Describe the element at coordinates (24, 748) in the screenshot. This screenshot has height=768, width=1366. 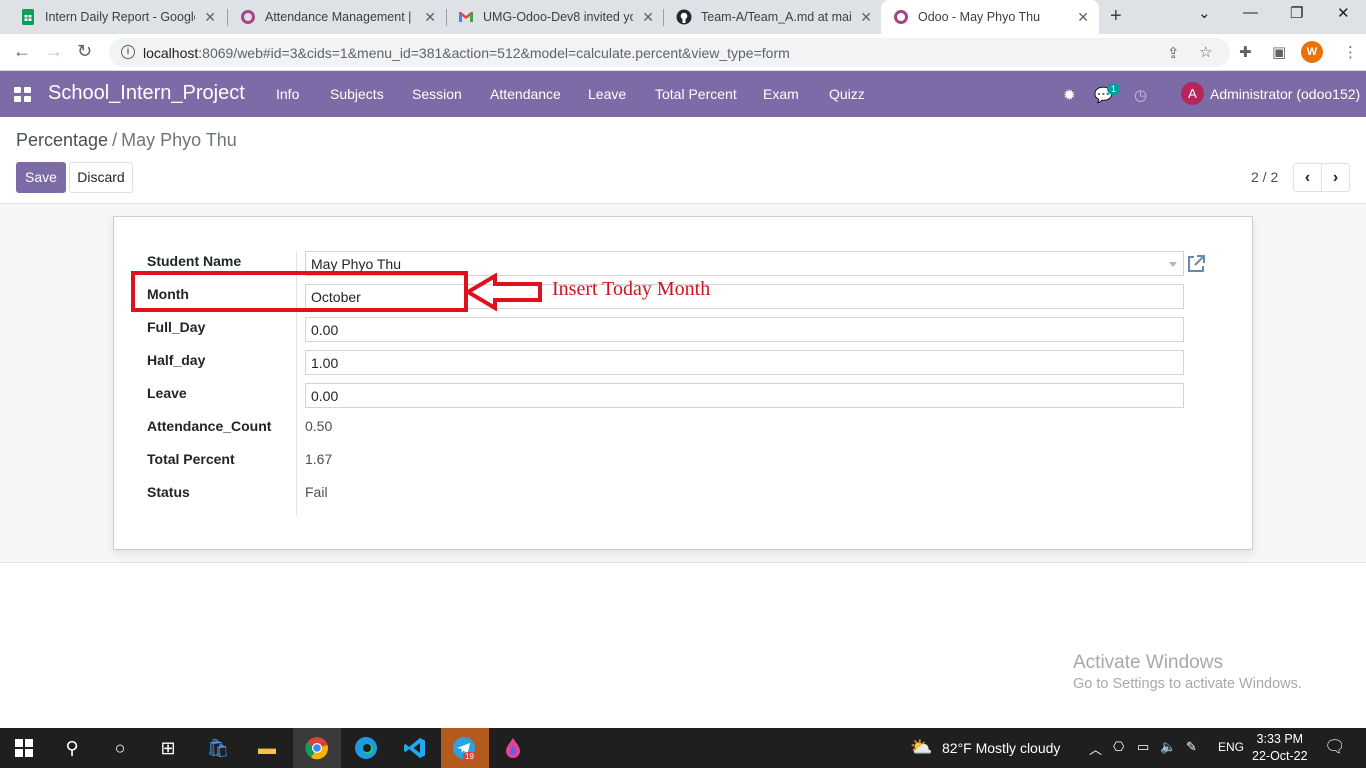
I see `windows-start-icon` at that location.